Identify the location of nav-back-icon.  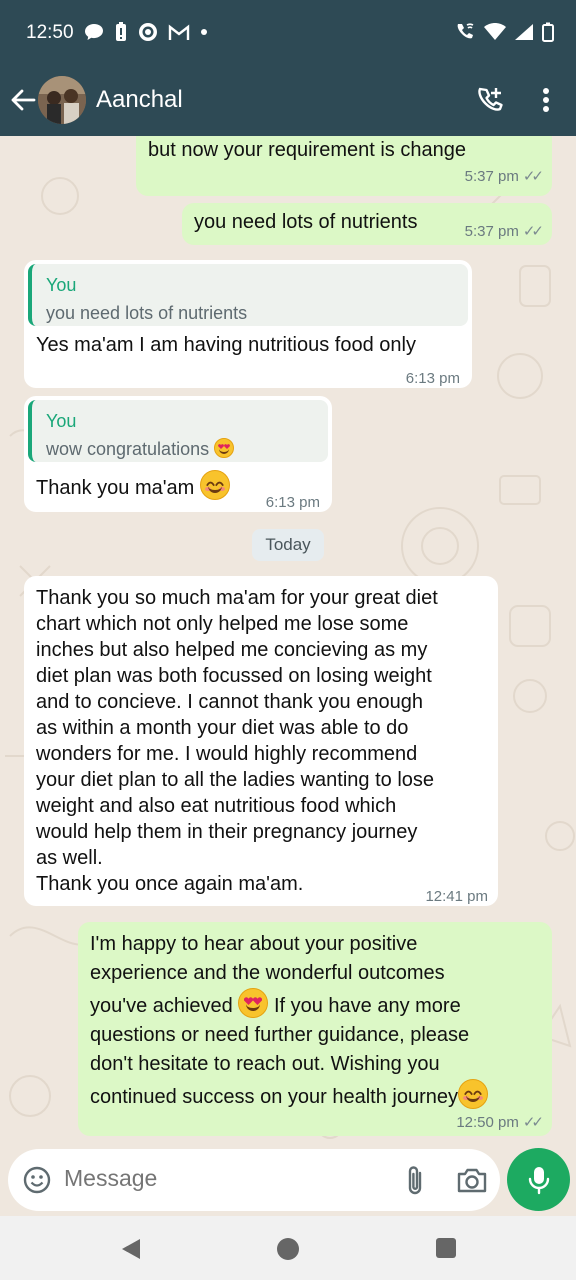
(131, 1249).